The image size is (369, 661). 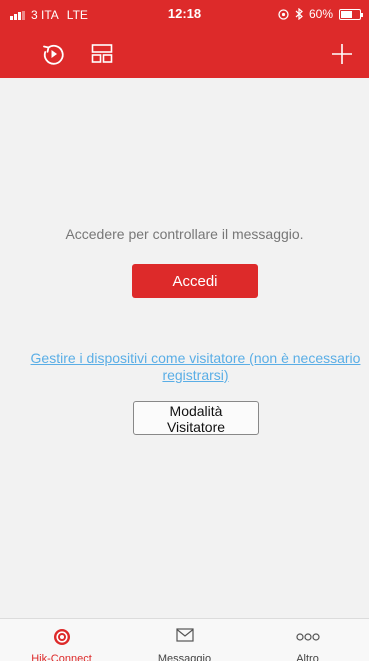 What do you see at coordinates (184, 54) in the screenshot?
I see `toolbar` at bounding box center [184, 54].